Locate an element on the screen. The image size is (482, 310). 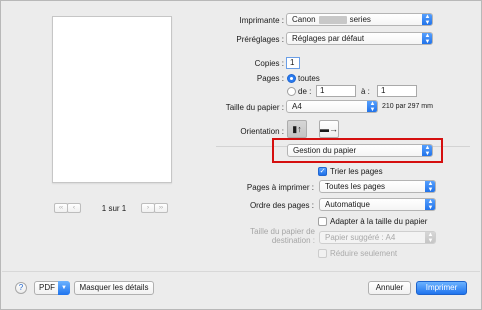
scale-to-fit-label: Adapter à la taille du papier is located at coordinates (379, 221).